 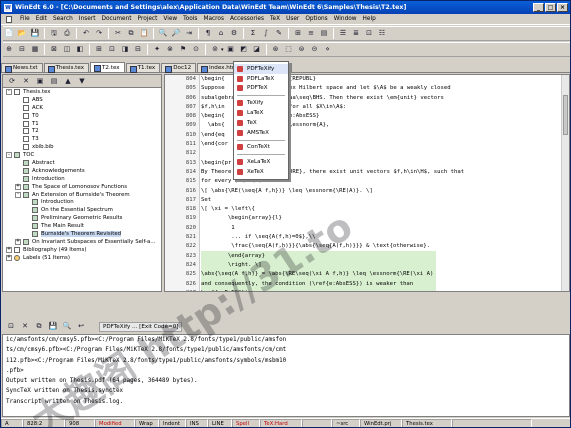 What do you see at coordinates (143, 68) in the screenshot?
I see `tab-t1-tex: T1.tex` at bounding box center [143, 68].